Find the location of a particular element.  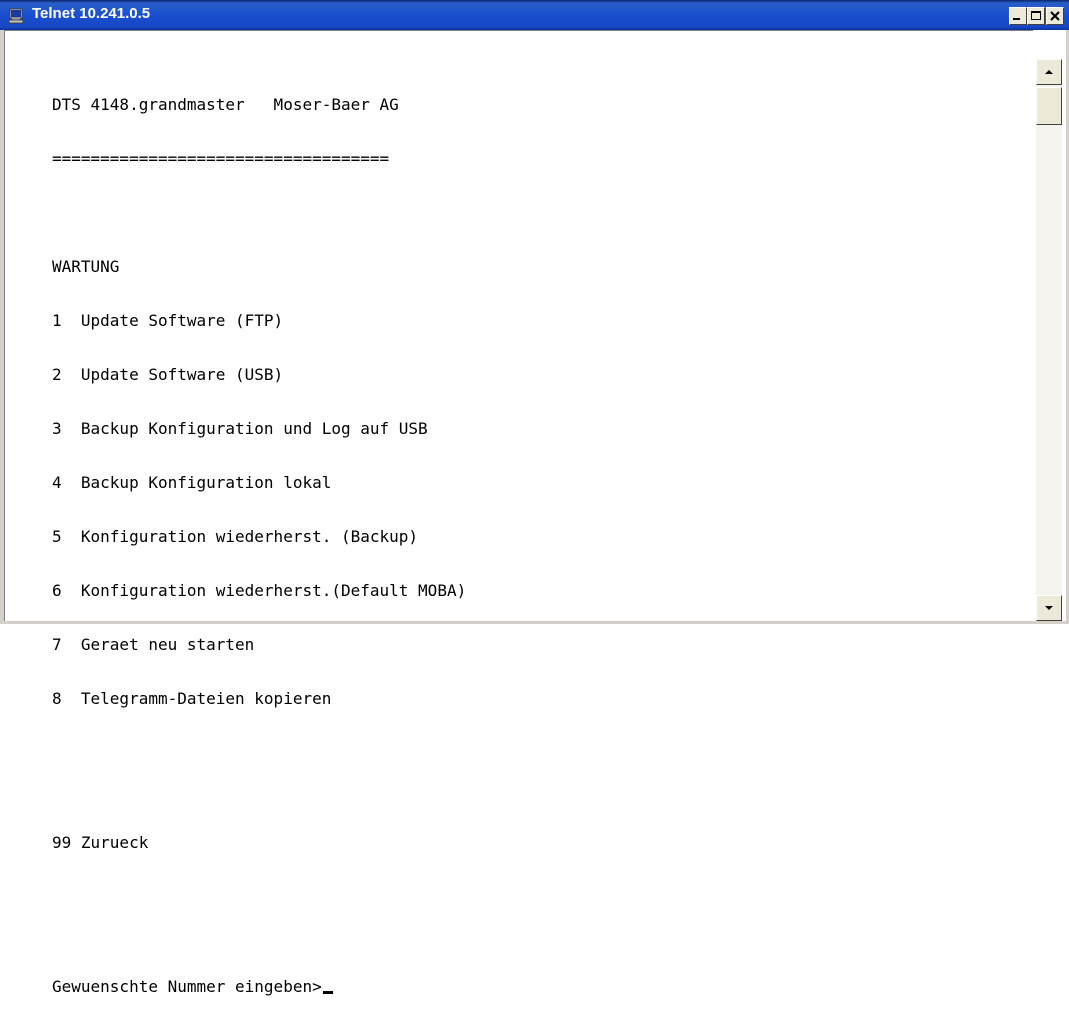

prompt-text: Gewuenschte Nummer eingeben> is located at coordinates (187, 986).